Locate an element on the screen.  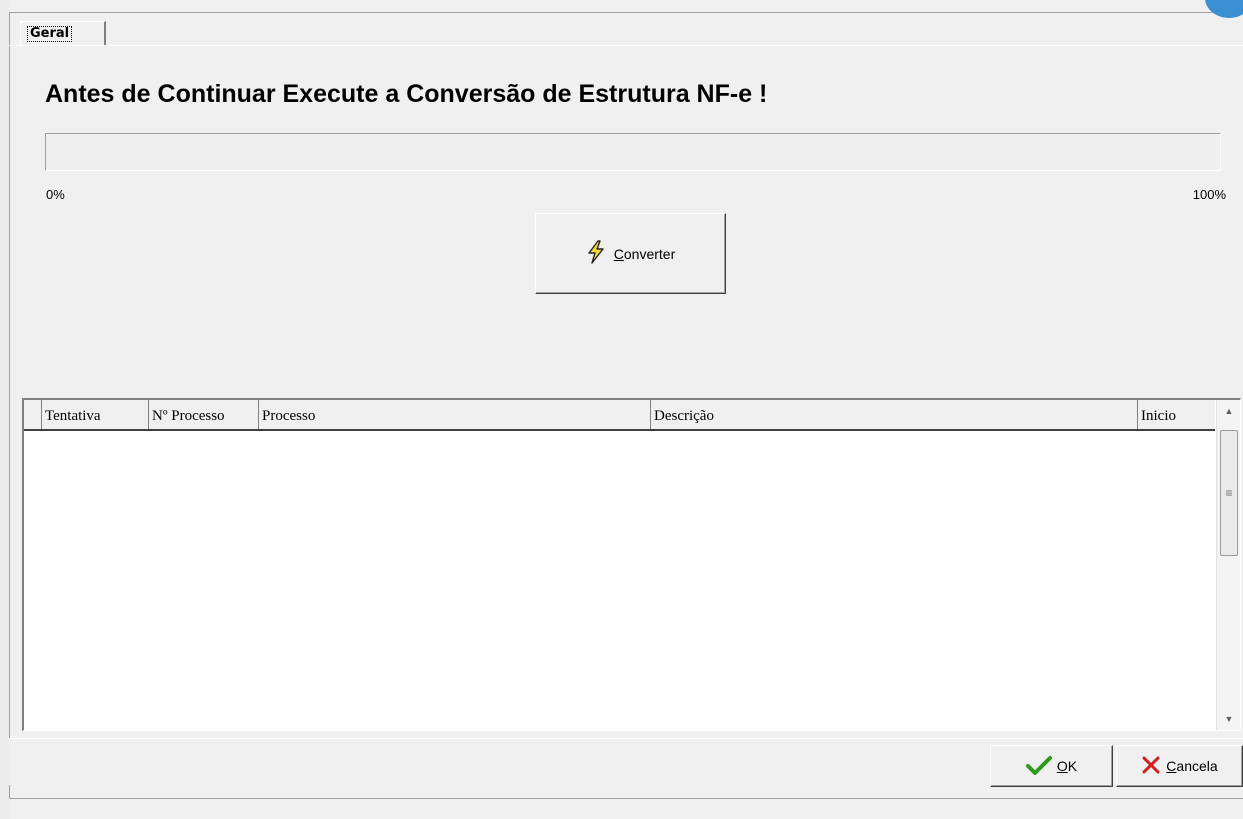
column-header-processo: Processo is located at coordinates (455, 414).